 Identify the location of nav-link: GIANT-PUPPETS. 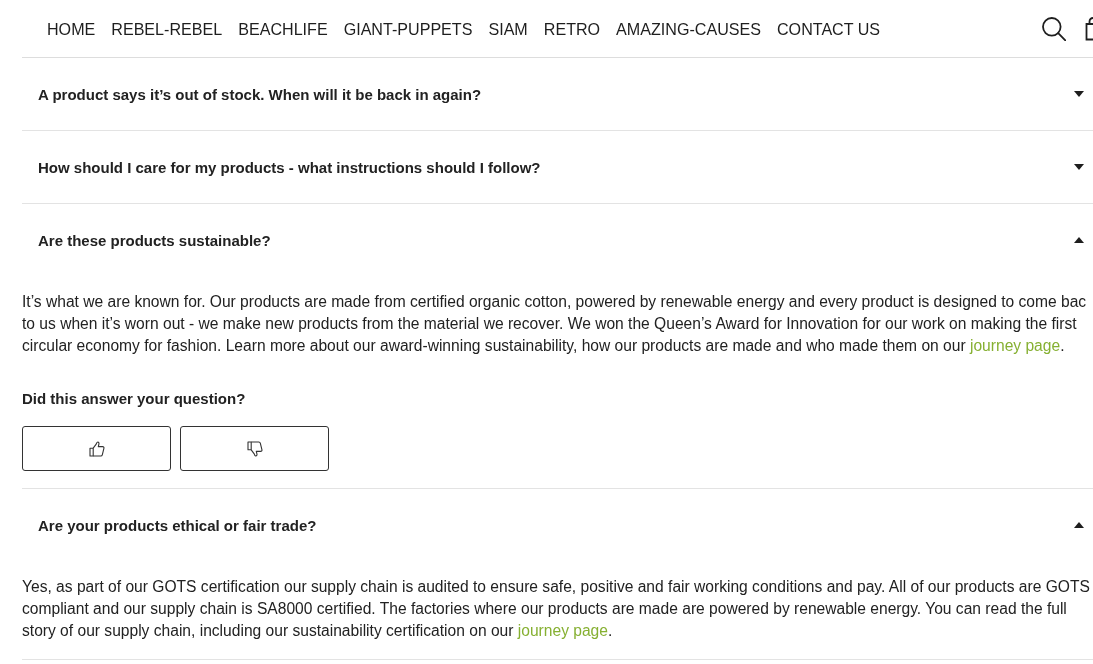
(408, 28).